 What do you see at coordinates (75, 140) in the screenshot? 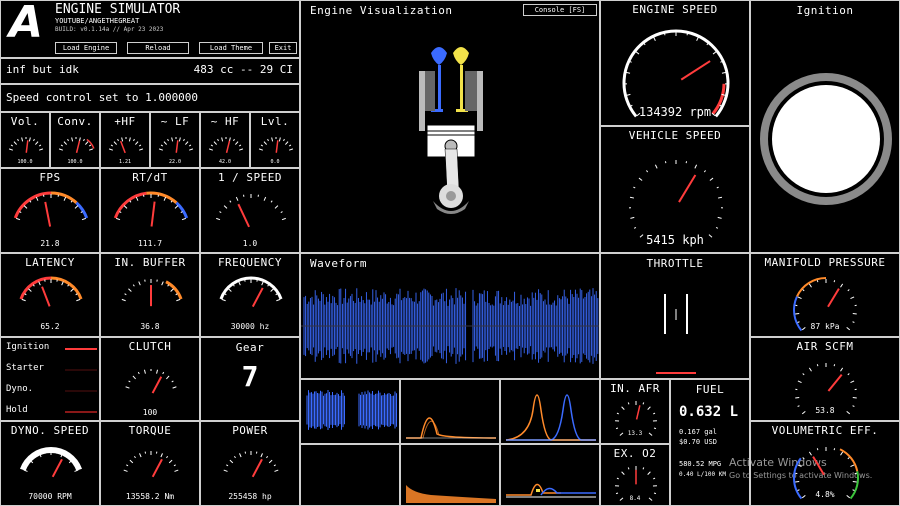
I see `small-gauge-1: Conv. 100.0` at bounding box center [75, 140].